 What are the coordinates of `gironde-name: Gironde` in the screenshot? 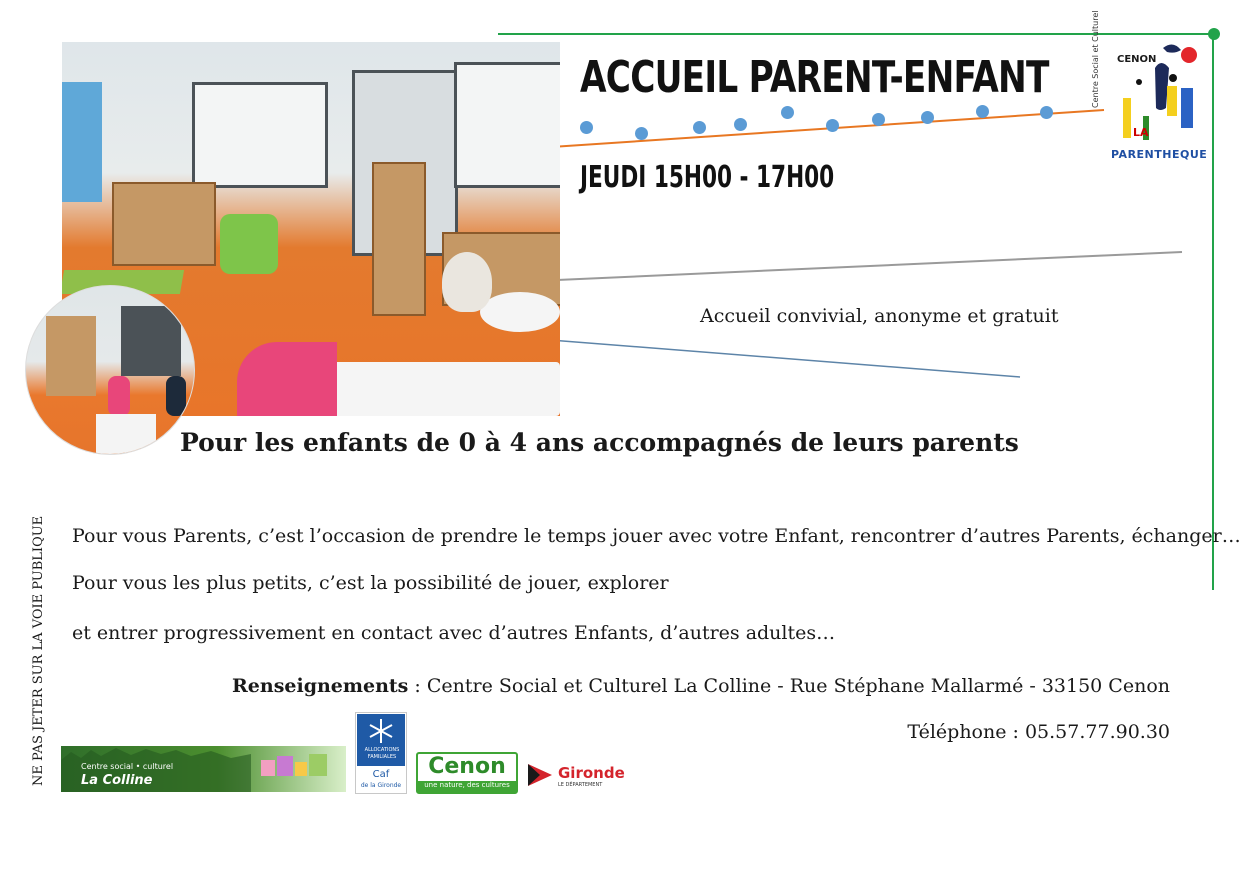 It's located at (591, 773).